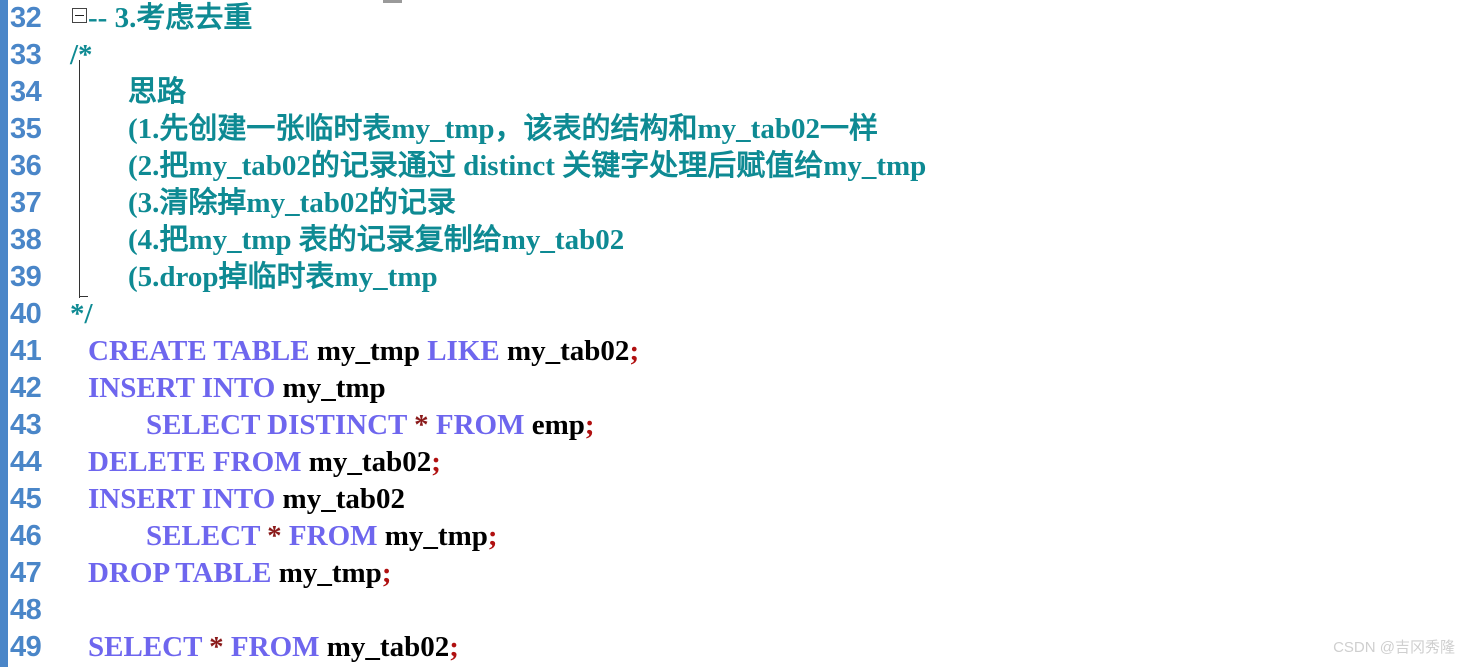  What do you see at coordinates (731, 425) in the screenshot?
I see `code-line: 43 SELECT DISTINCT * FROM emp;` at bounding box center [731, 425].